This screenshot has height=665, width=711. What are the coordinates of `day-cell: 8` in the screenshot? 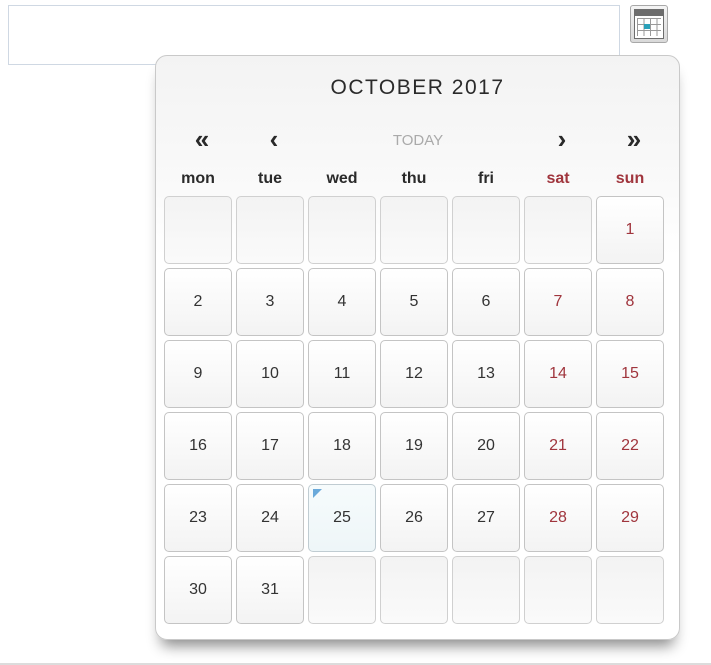 It's located at (630, 302).